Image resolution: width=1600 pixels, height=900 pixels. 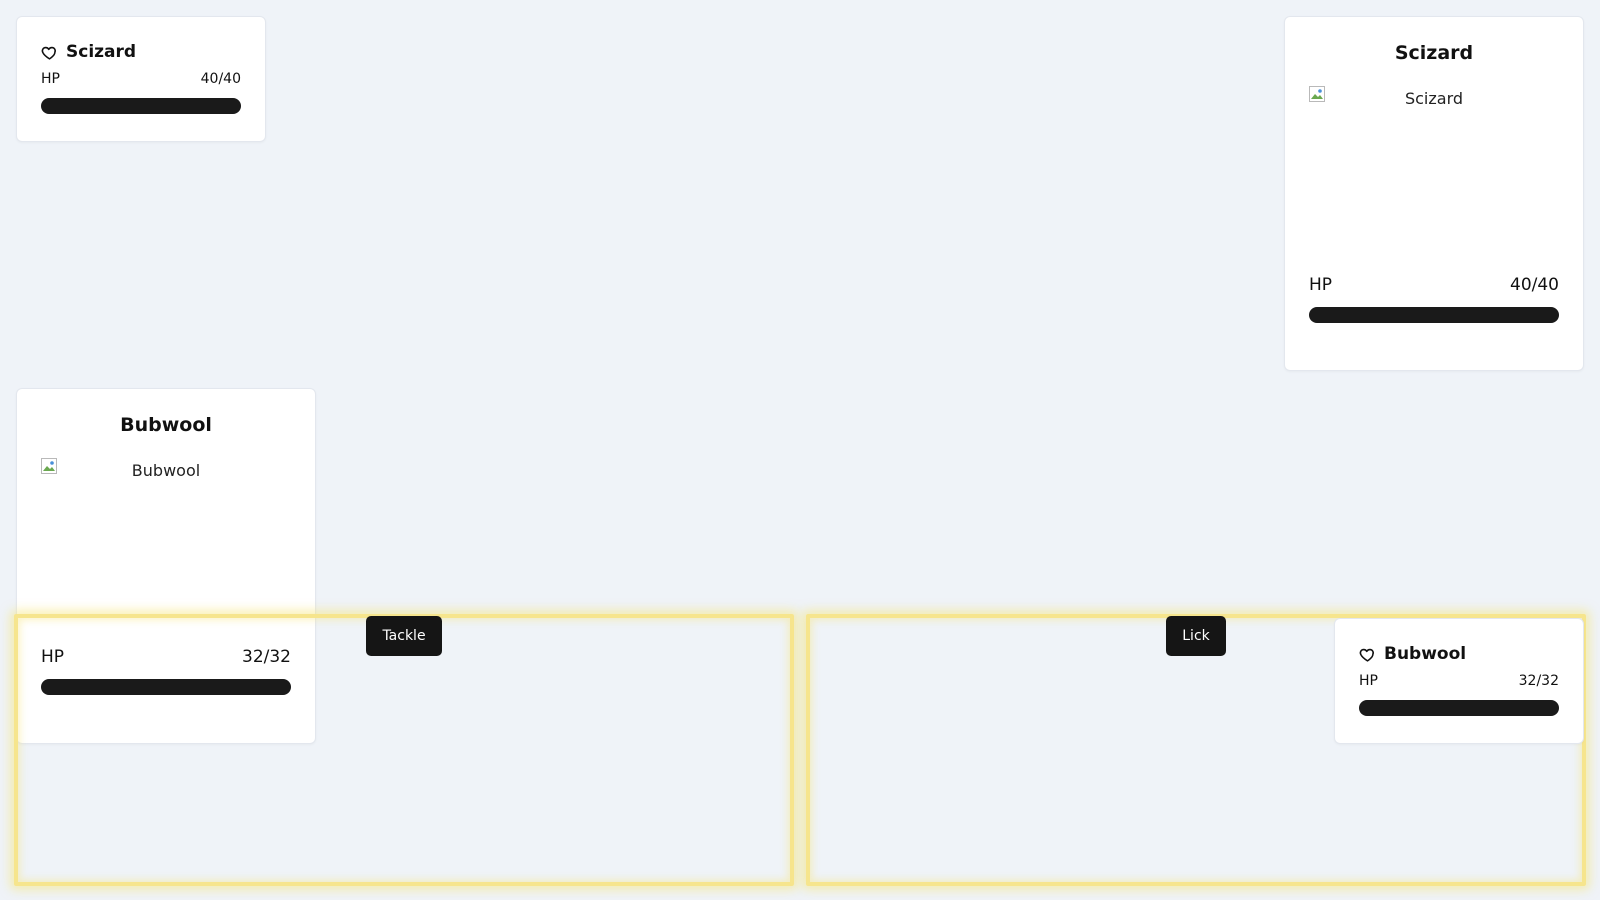 I want to click on opponent-status-hp-row: HP 40/40, so click(x=141, y=79).